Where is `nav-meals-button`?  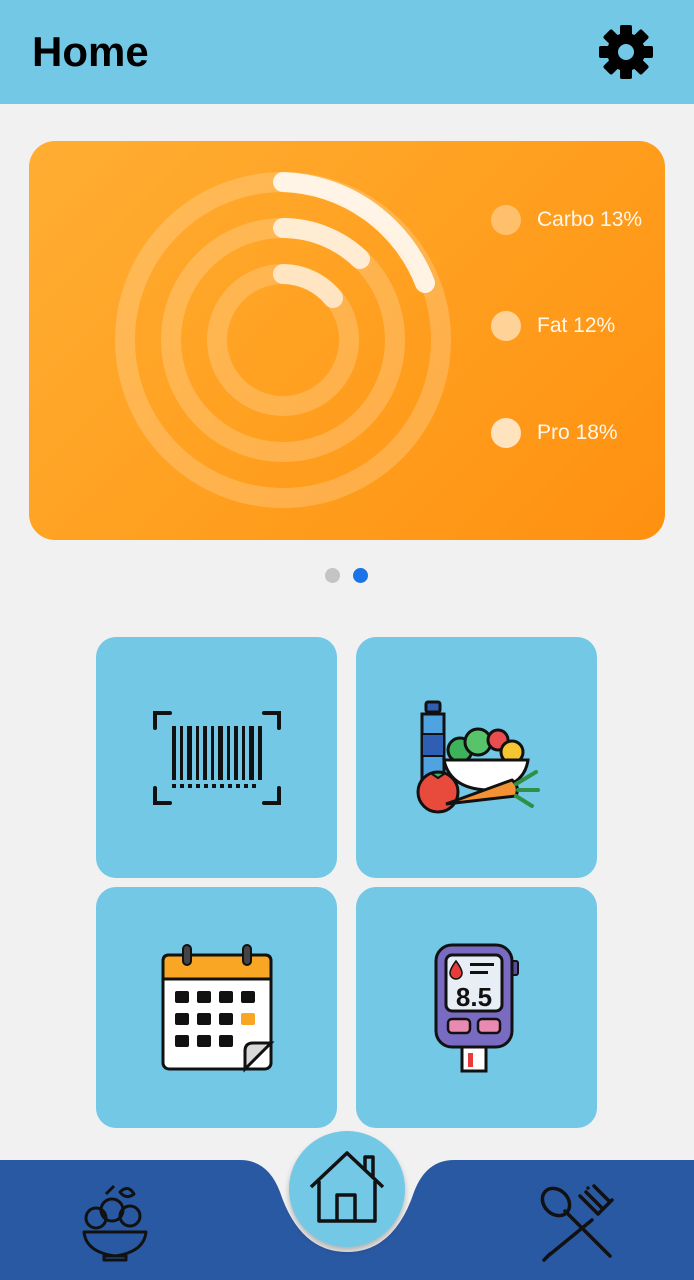 nav-meals-button is located at coordinates (115, 1222).